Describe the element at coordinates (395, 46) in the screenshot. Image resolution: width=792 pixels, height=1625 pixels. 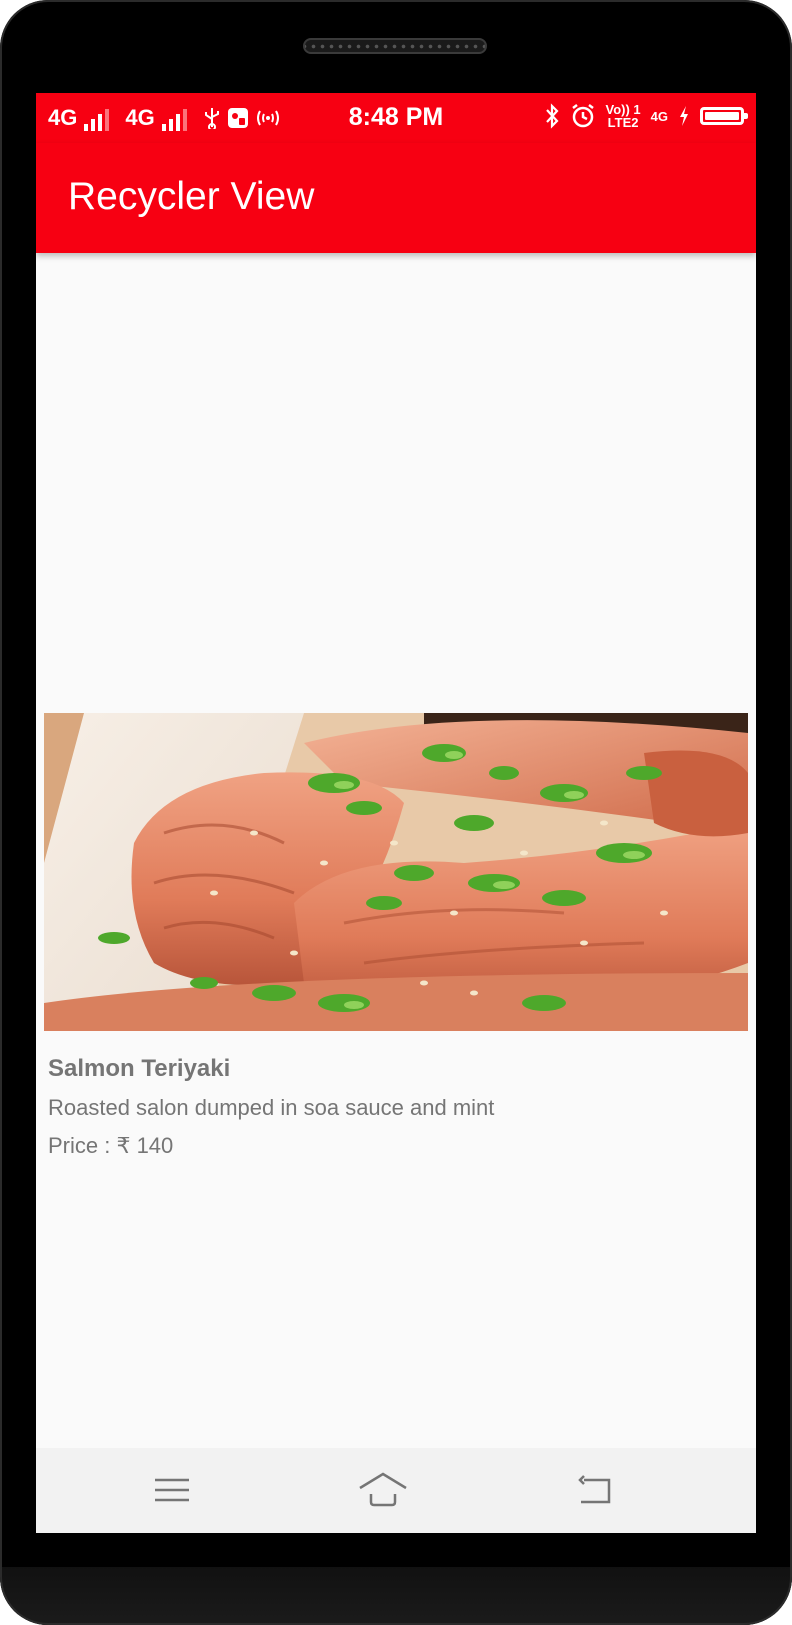
I see `earpiece-speaker` at that location.